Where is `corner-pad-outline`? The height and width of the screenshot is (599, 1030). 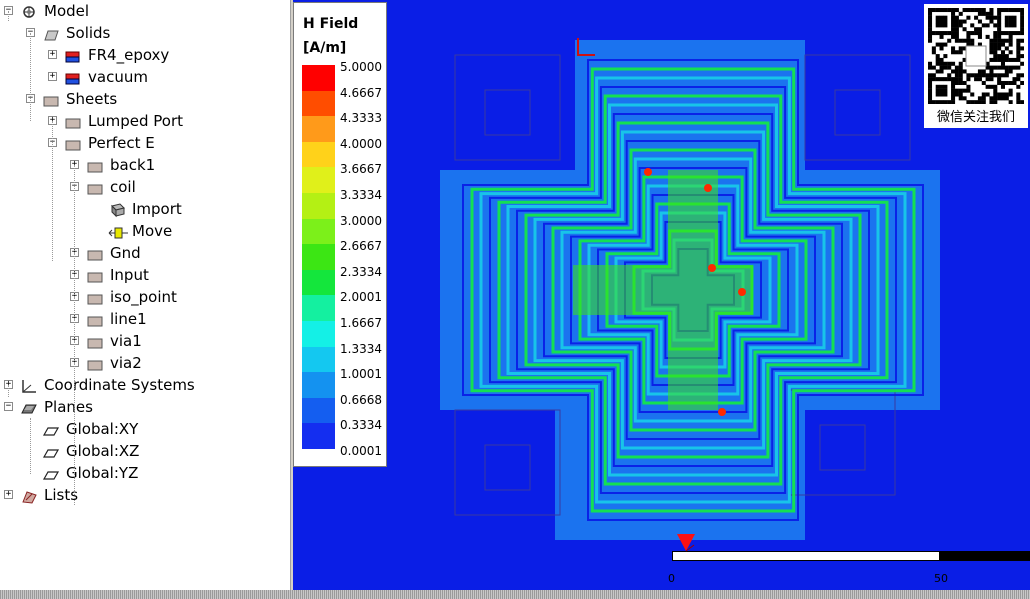
corner-pad-outline is located at coordinates (507, 107).